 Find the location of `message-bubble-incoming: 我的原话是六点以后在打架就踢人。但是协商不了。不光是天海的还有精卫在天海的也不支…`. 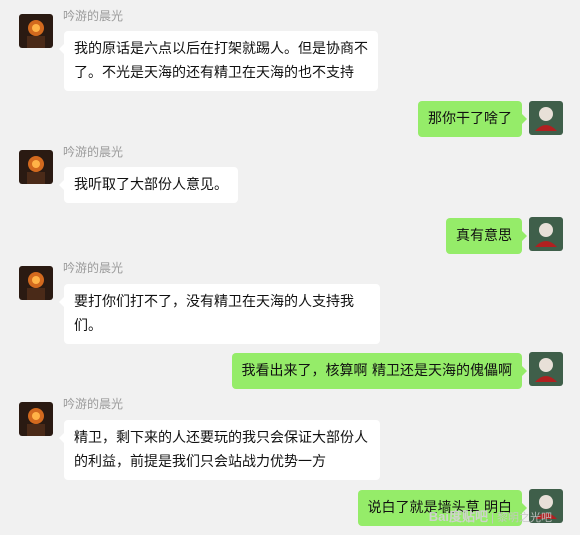

message-bubble-incoming: 我的原话是六点以后在打架就踢人。但是协商不了。不光是天海的还有精卫在天海的也不支… is located at coordinates (218, 61).